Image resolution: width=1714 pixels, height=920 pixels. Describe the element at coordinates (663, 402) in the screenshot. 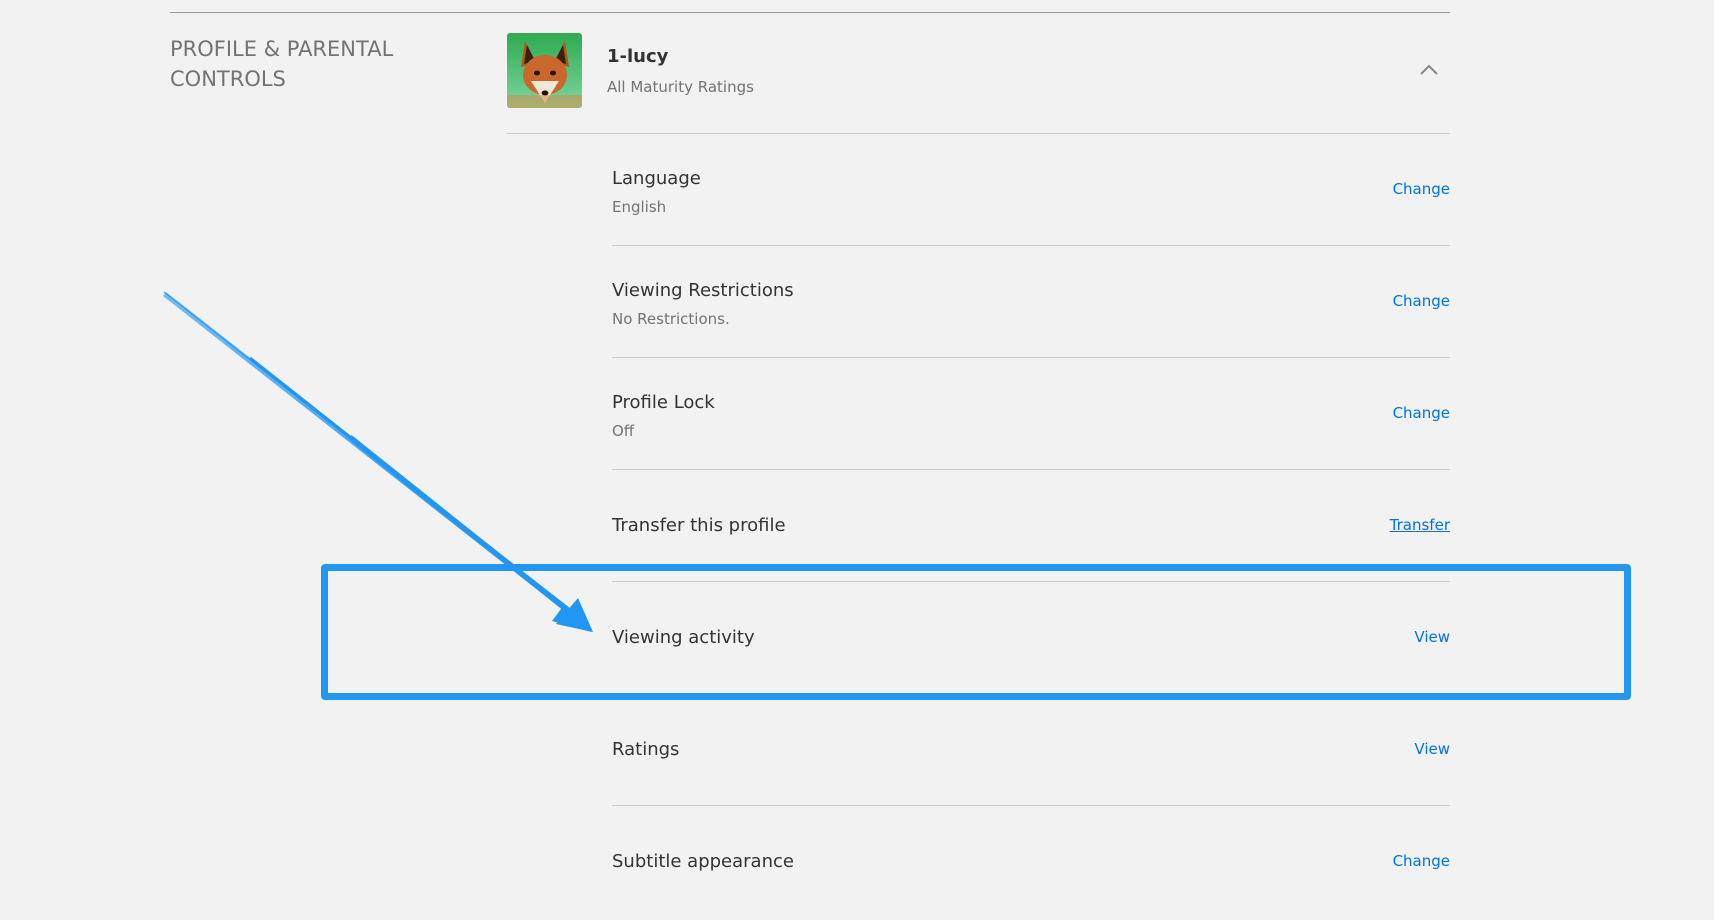

I see `row-label: Profile Lock` at that location.